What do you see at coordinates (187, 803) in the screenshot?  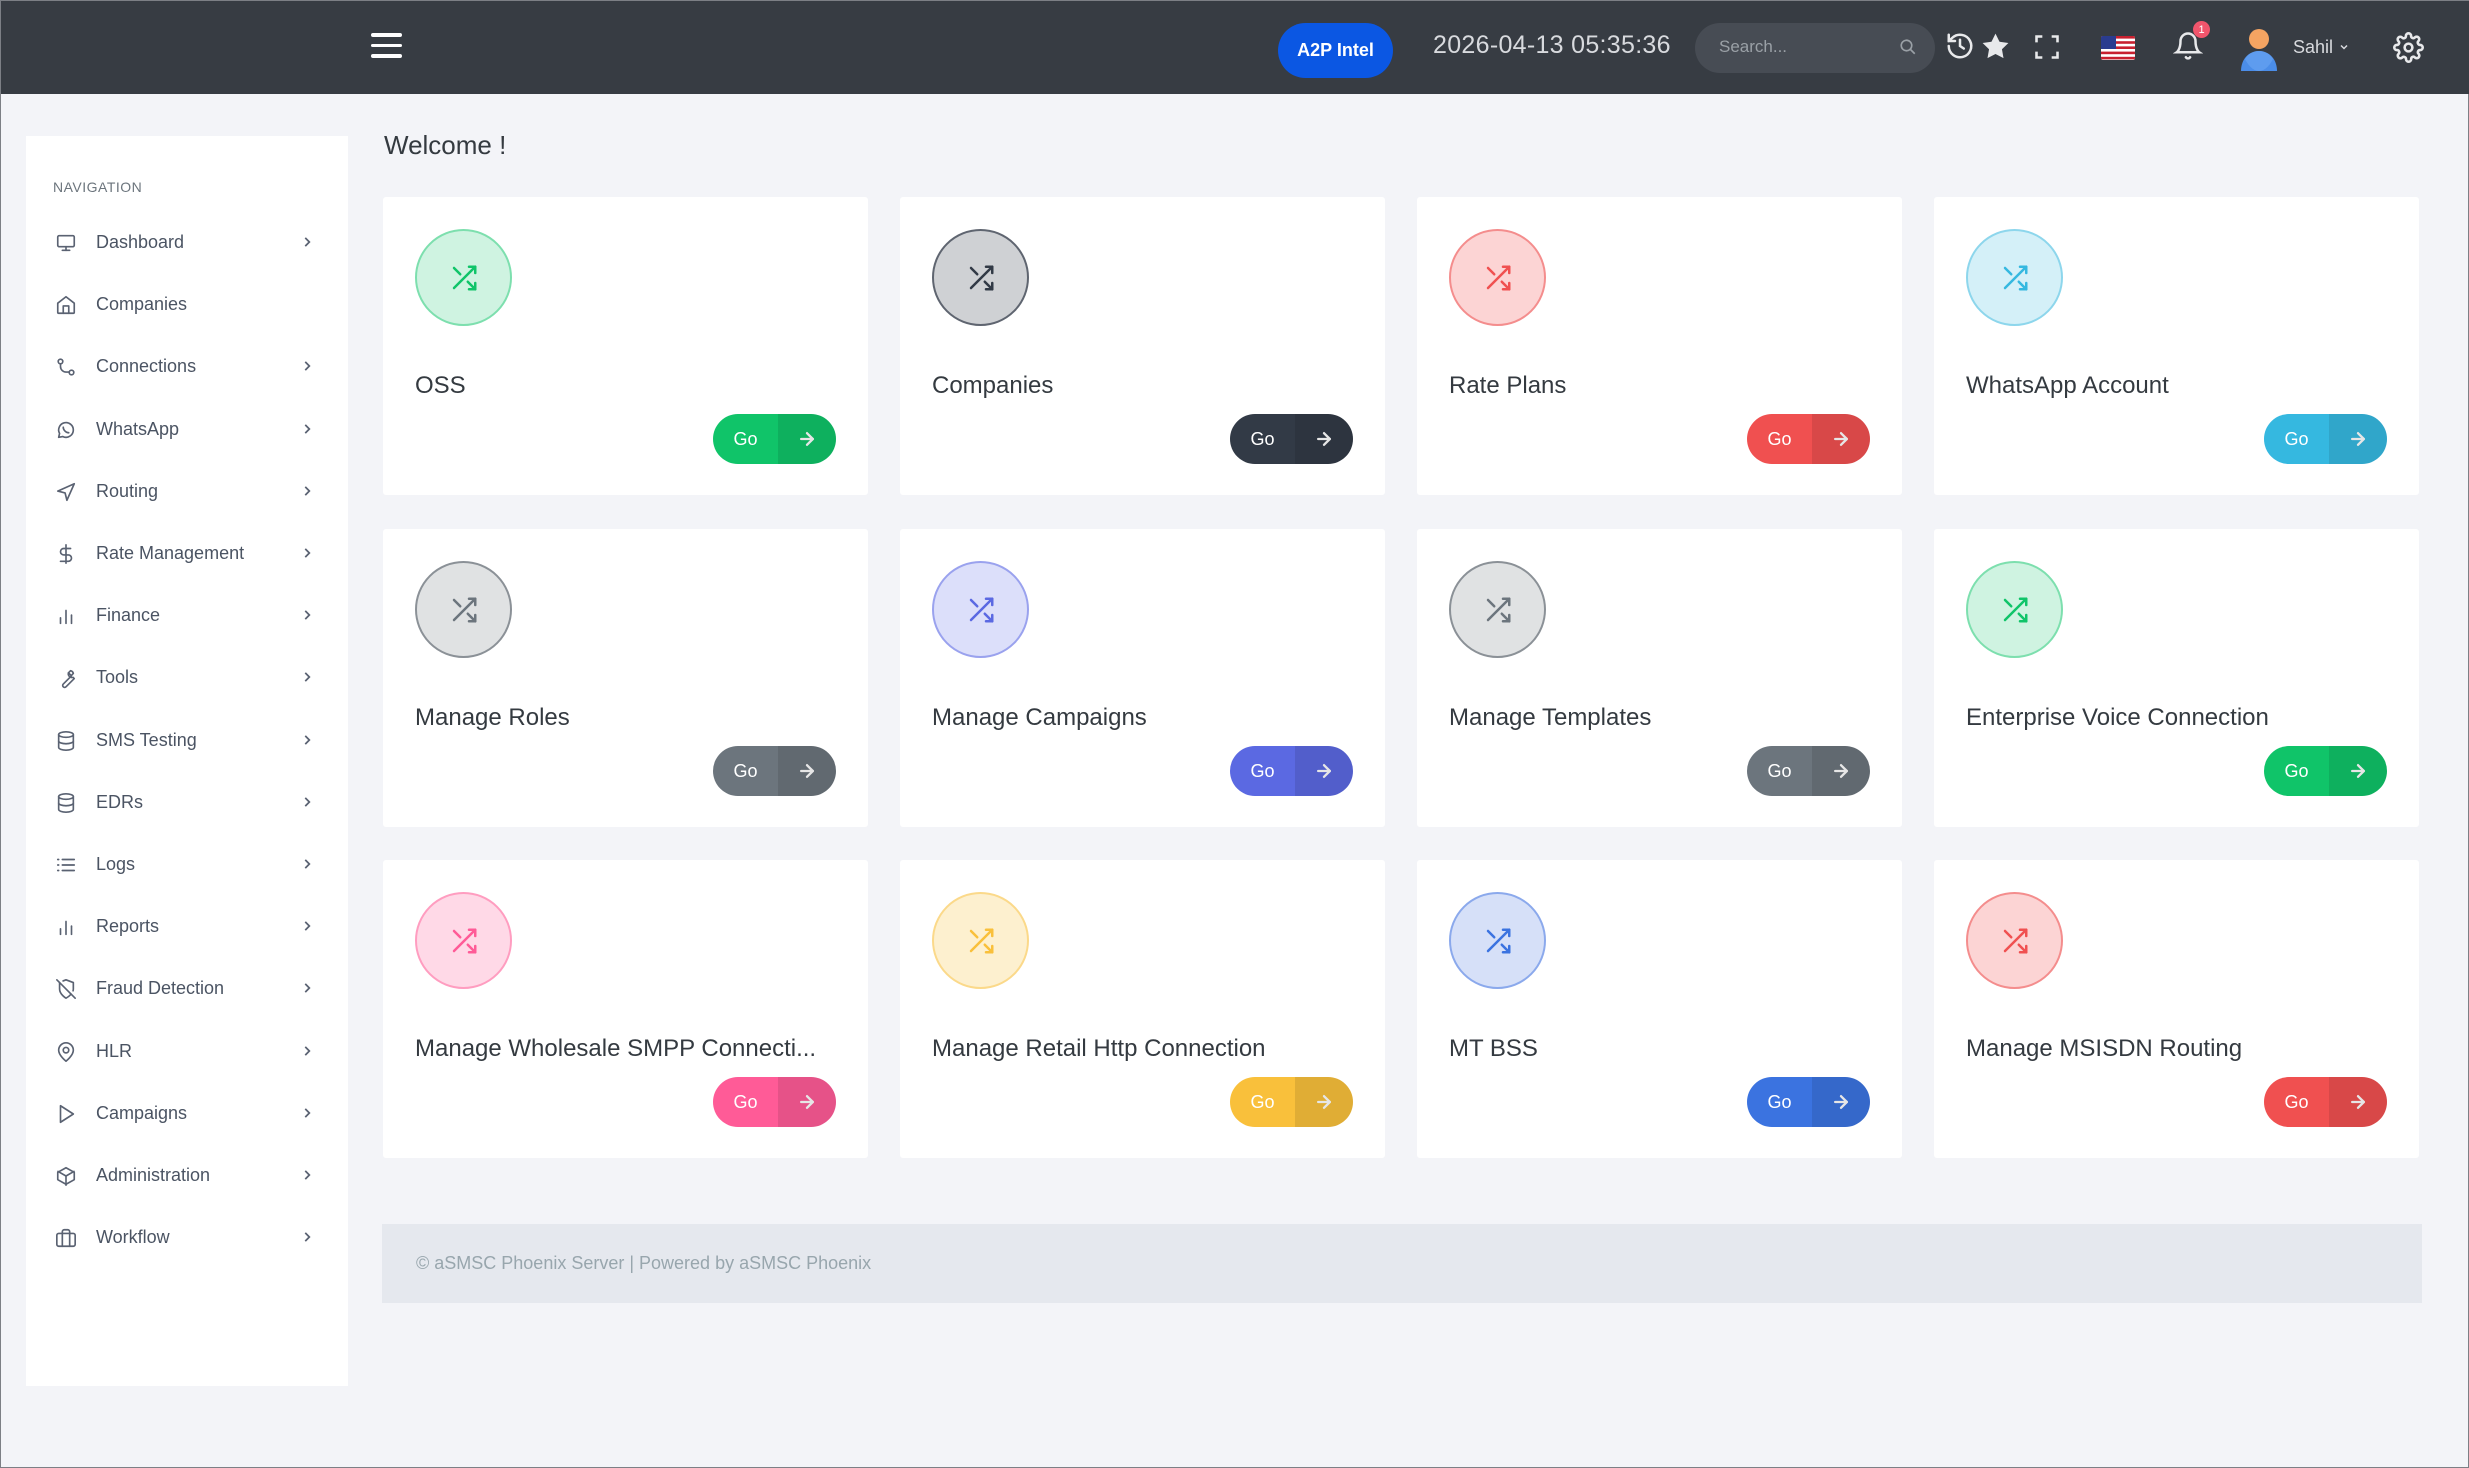 I see `sidebar-item-edrs: EDRs` at bounding box center [187, 803].